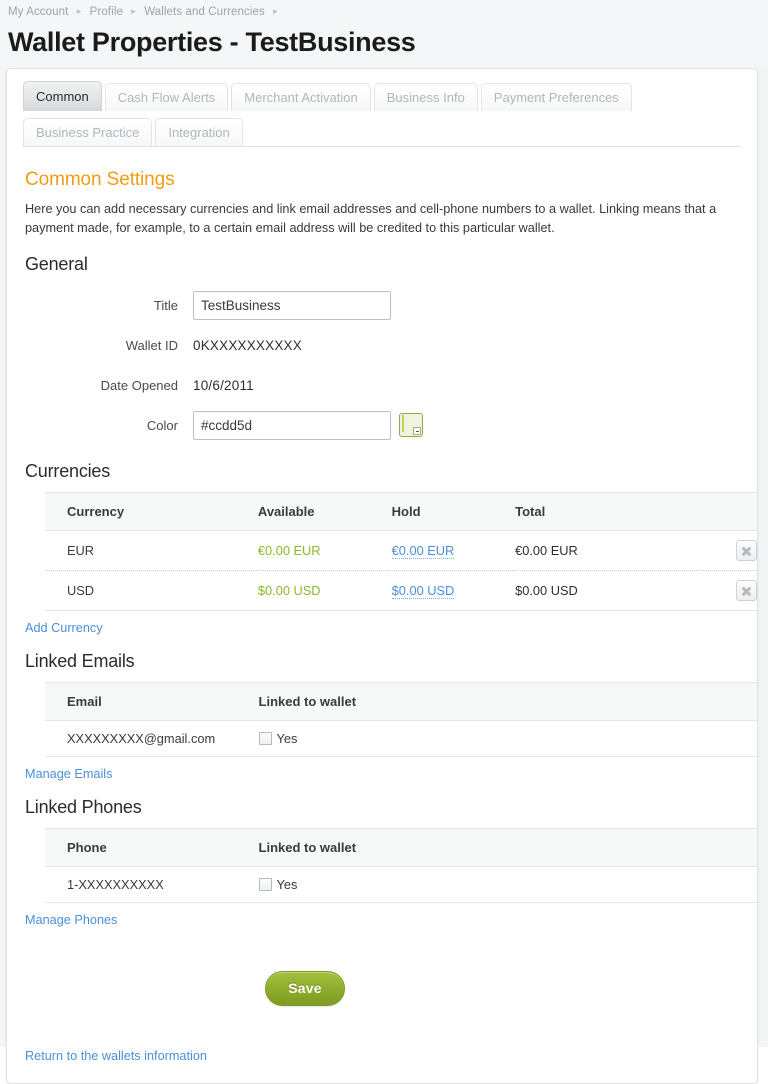  What do you see at coordinates (83, 807) in the screenshot?
I see `heading-linked-phones: Linked Phones` at bounding box center [83, 807].